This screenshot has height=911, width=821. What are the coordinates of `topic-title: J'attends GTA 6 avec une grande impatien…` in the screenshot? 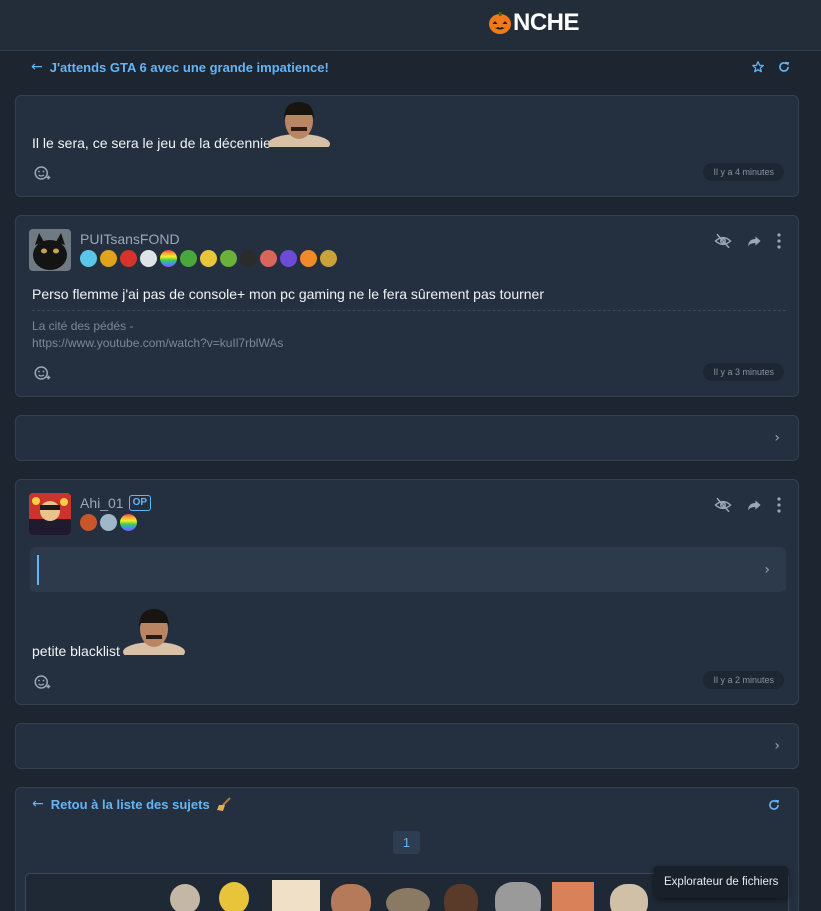 It's located at (189, 67).